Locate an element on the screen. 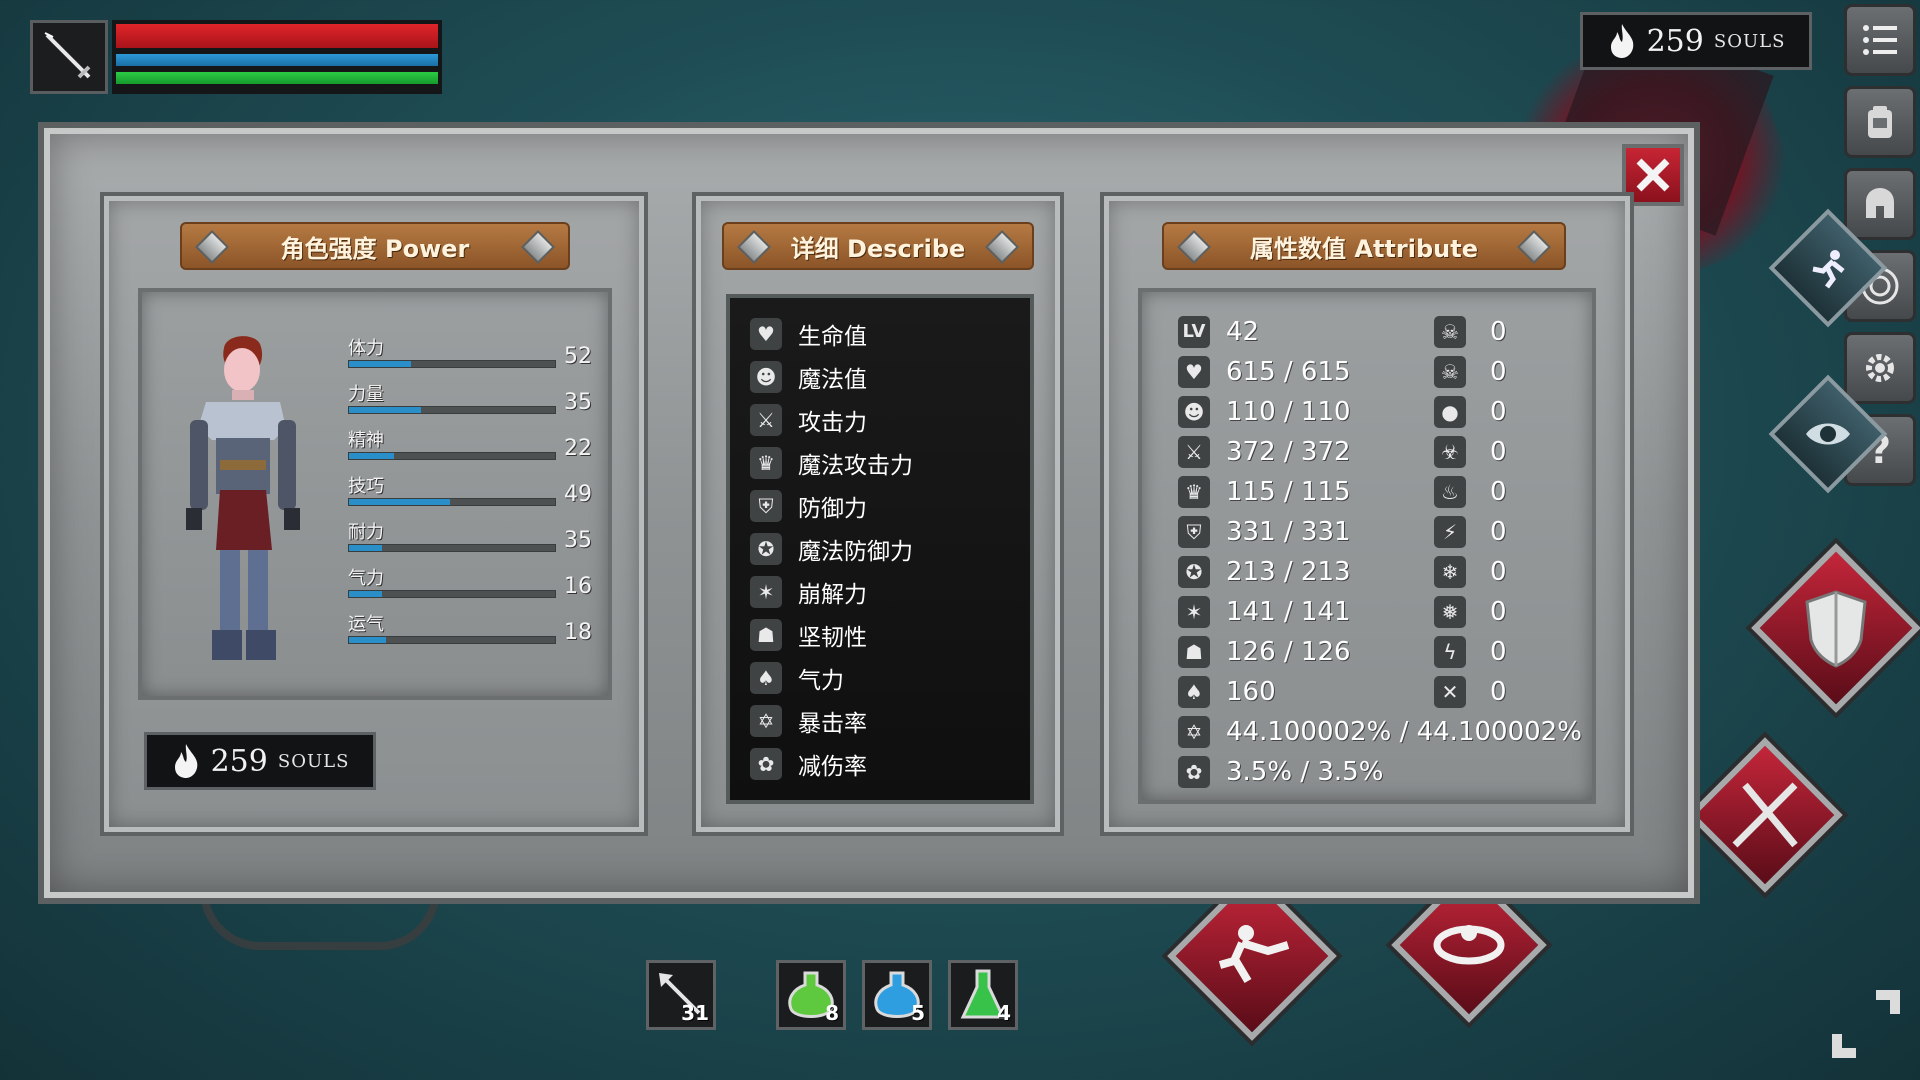 Image resolution: width=1920 pixels, height=1080 pixels. describe-label: 坚韧性 is located at coordinates (832, 638).